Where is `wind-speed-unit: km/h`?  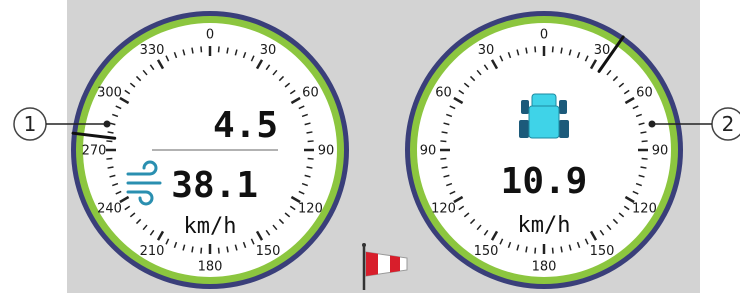
wind-speed-unit: km/h is located at coordinates (210, 226).